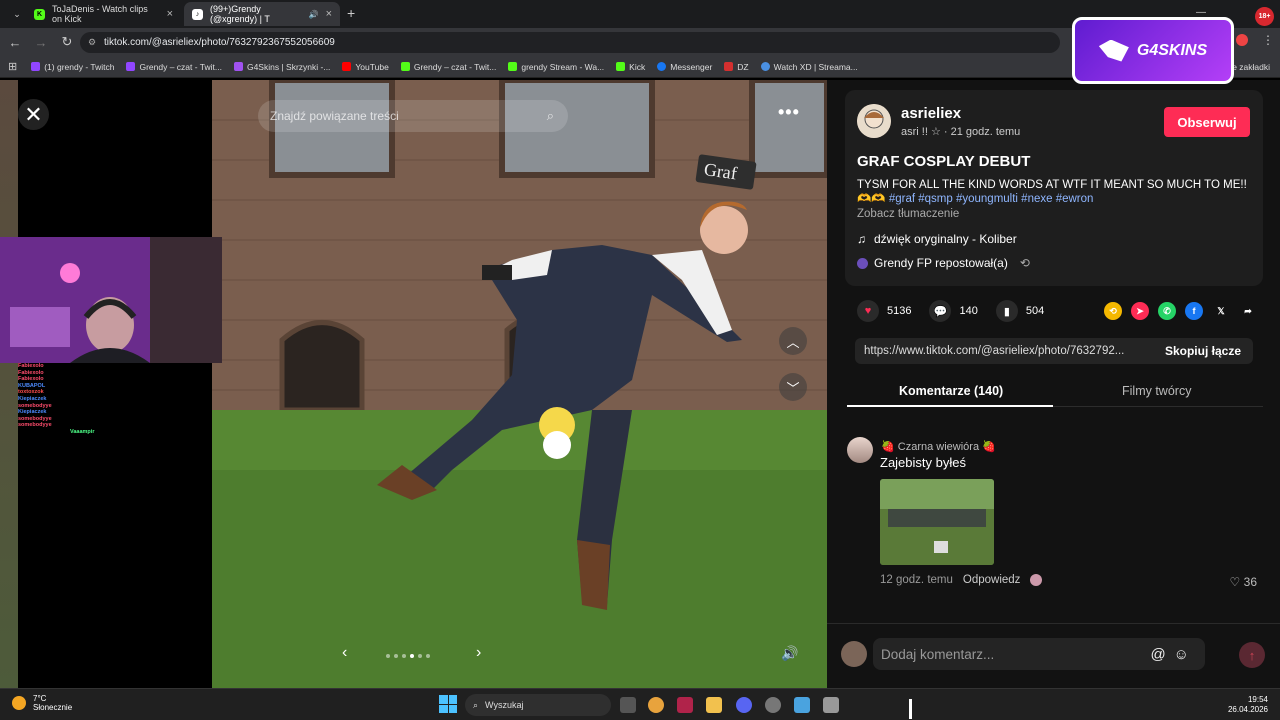 Image resolution: width=1280 pixels, height=720 pixels. I want to click on affinity-icon, so click(685, 705).